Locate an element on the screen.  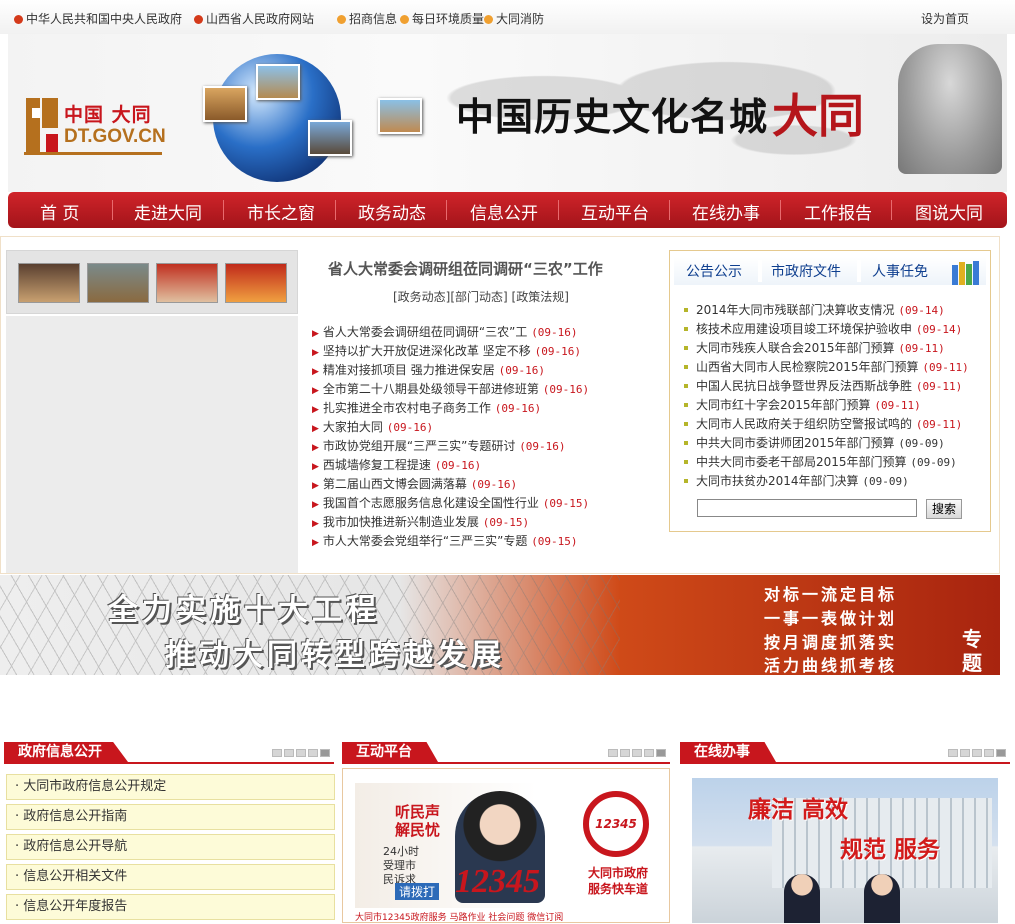
news-item: ▶ 省人大常委会调研组莅同调研“三农”工 (09-16) is located at coordinates (487, 332).